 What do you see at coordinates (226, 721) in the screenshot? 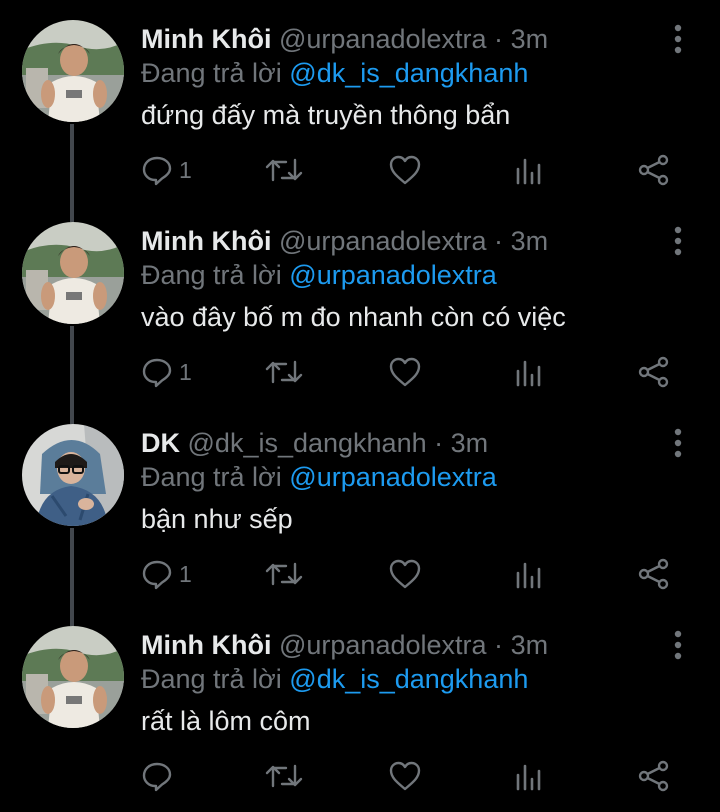
I see `tweet-text: rất là lôm côm` at bounding box center [226, 721].